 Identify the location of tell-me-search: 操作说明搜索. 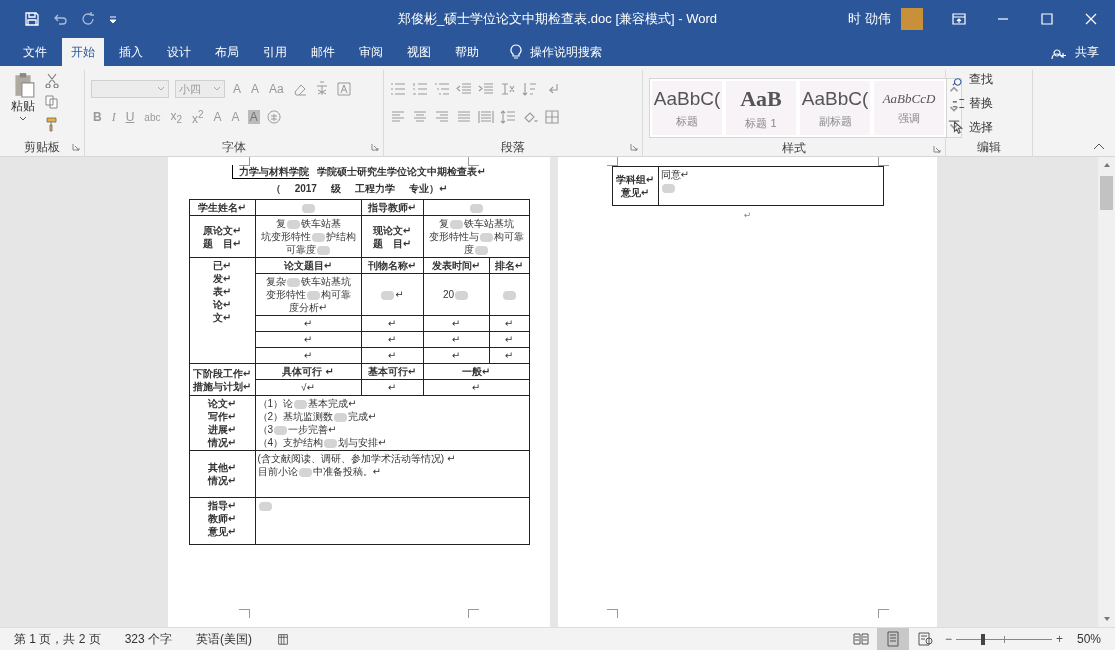
(566, 52).